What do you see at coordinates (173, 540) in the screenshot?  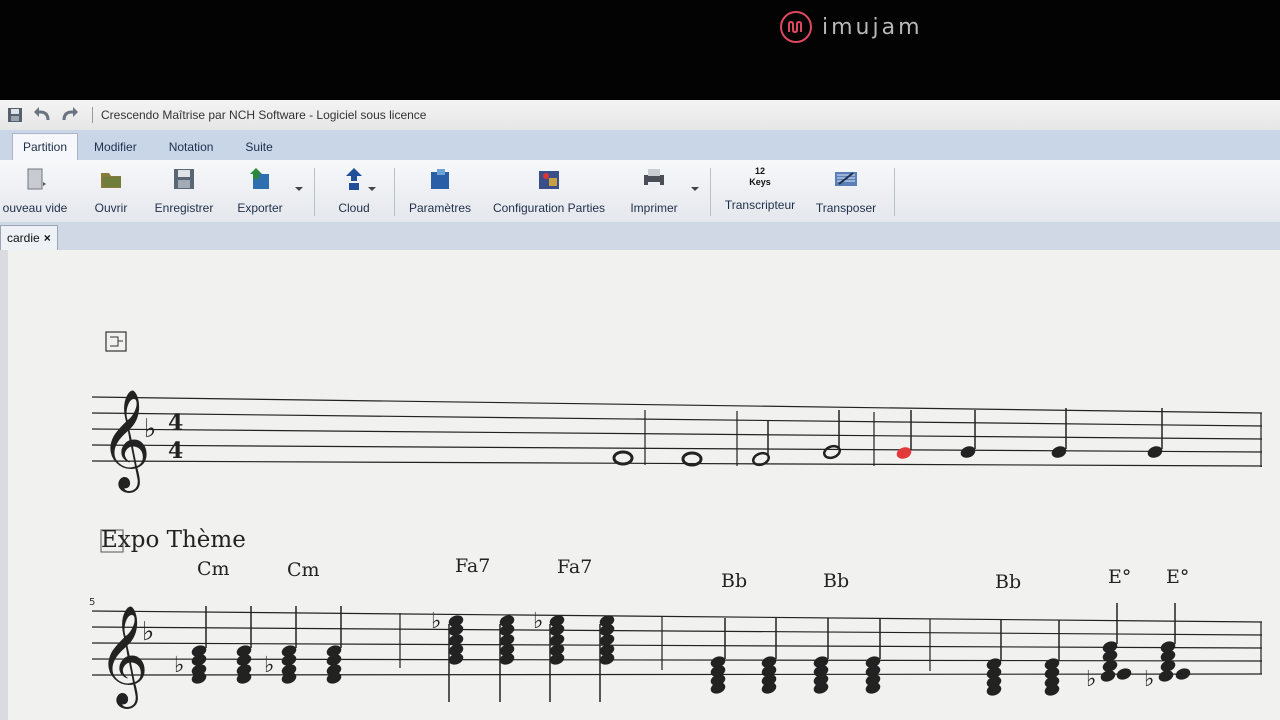 I see `section-label: Expo Thème` at bounding box center [173, 540].